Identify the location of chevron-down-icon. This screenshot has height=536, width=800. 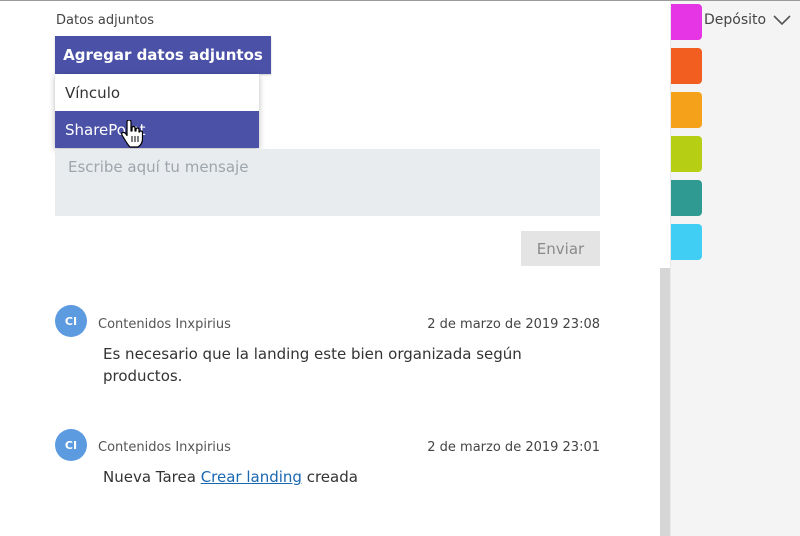
(782, 20).